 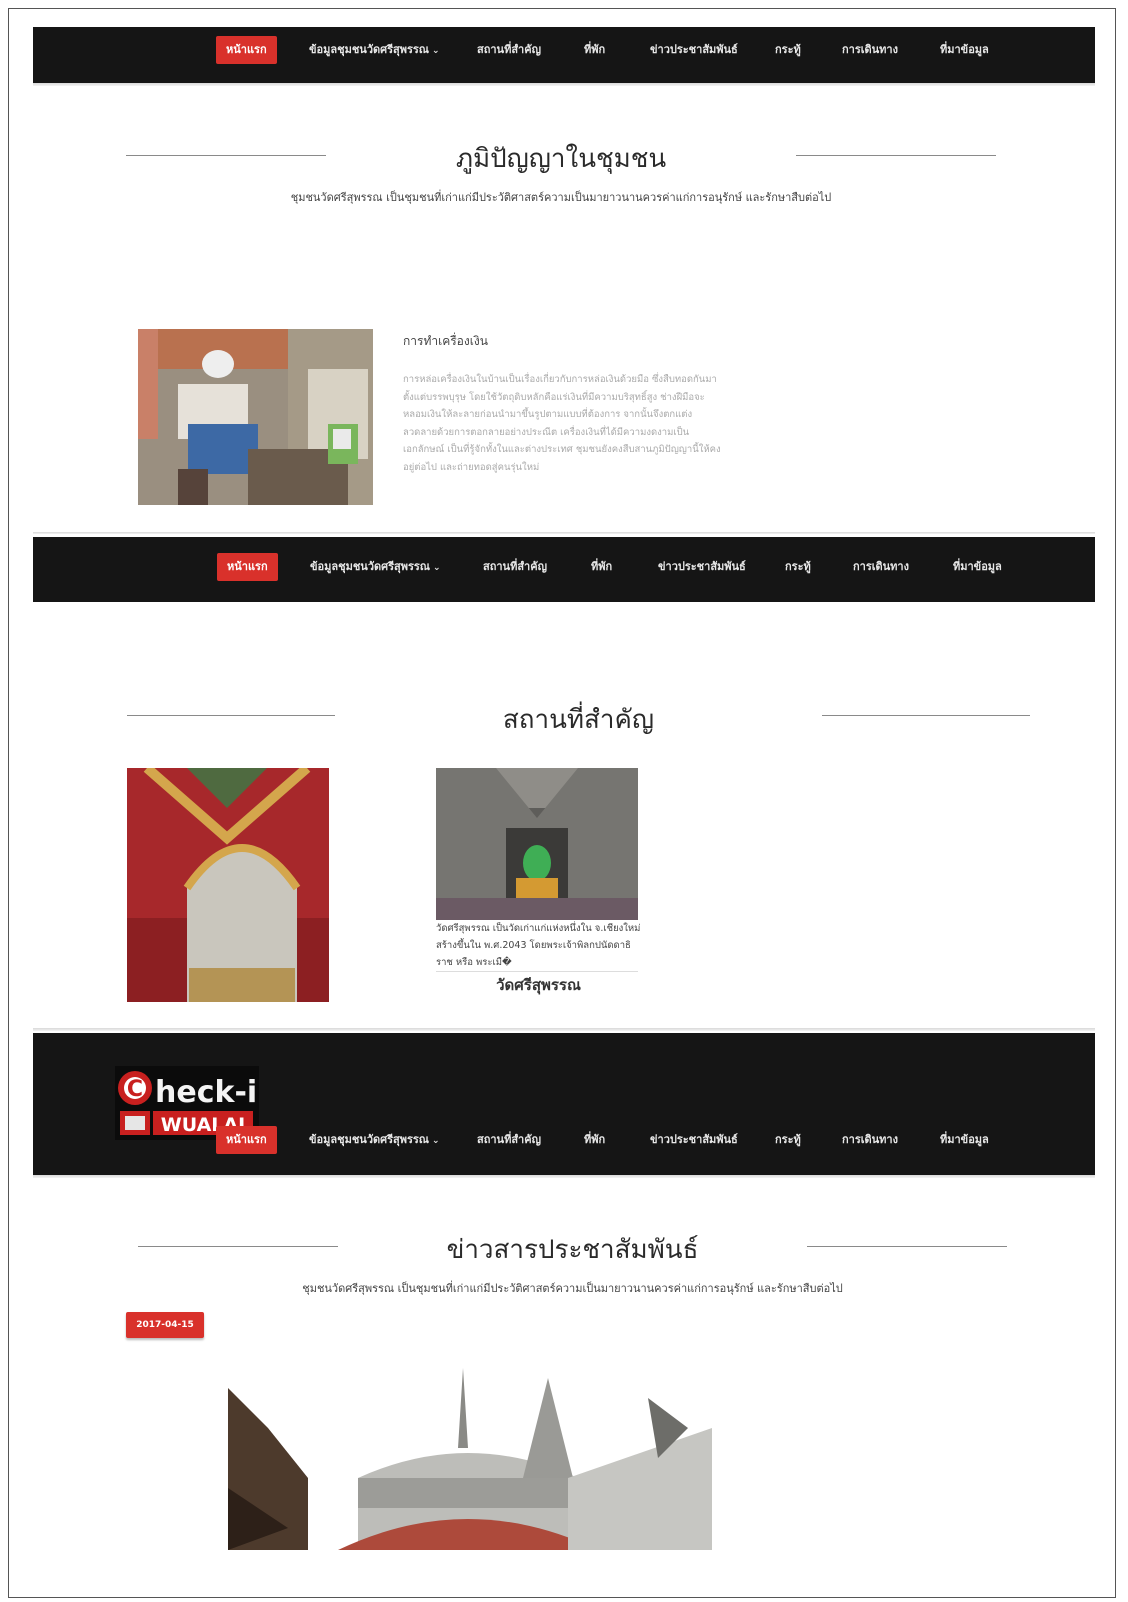 What do you see at coordinates (572, 1250) in the screenshot?
I see `news-title: ข่าวสารประชาสัมพันธ์` at bounding box center [572, 1250].